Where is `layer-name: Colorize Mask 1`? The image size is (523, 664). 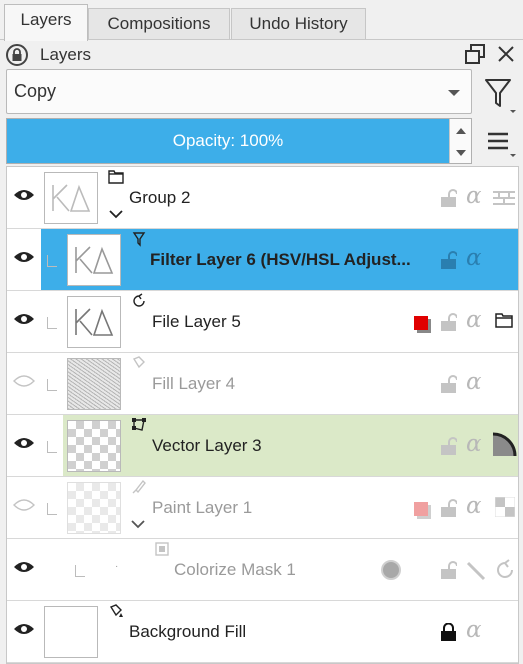 layer-name: Colorize Mask 1 is located at coordinates (235, 570).